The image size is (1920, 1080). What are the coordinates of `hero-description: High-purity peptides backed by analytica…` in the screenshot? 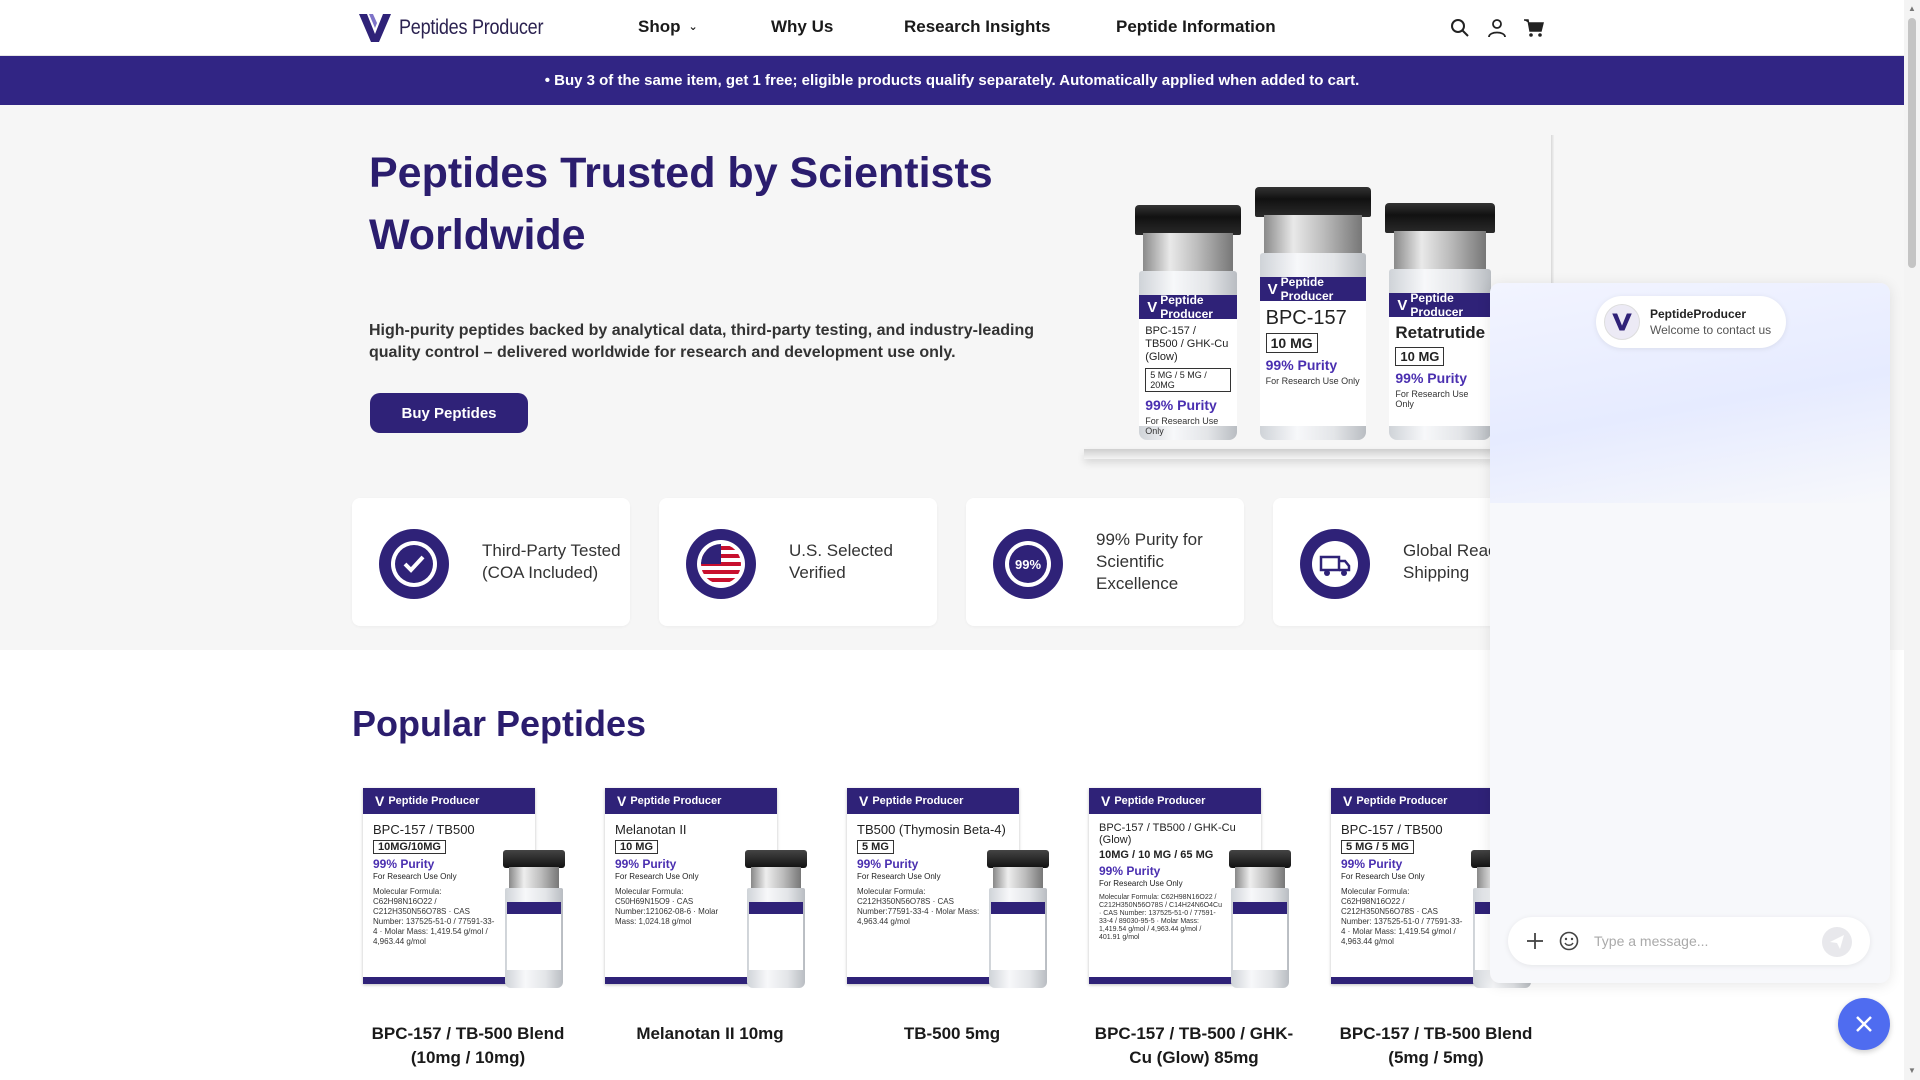 It's located at (701, 341).